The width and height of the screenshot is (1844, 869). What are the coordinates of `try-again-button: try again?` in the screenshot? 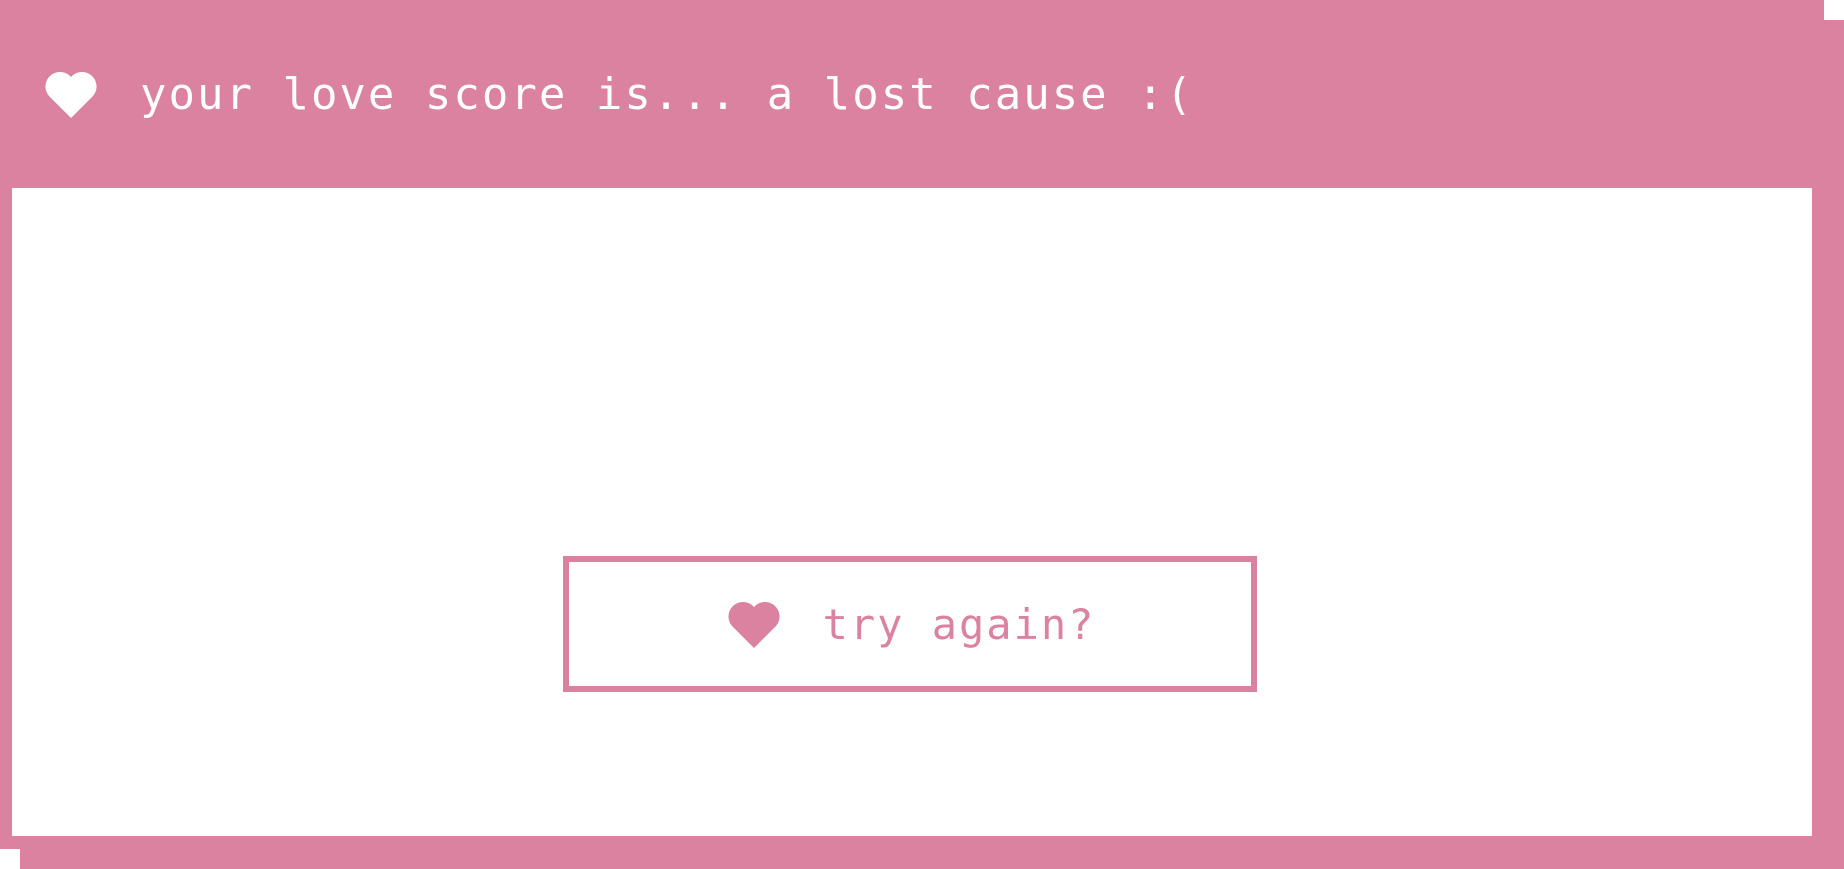 It's located at (910, 624).